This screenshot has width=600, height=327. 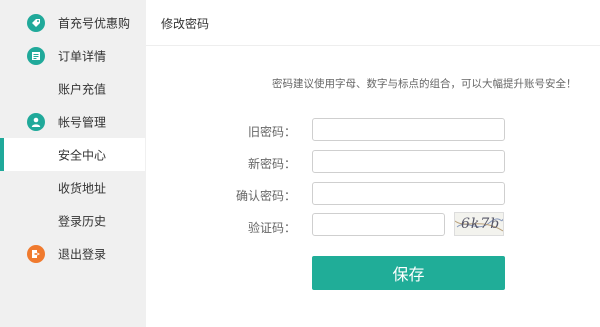 What do you see at coordinates (36, 121) in the screenshot?
I see `user-icon` at bounding box center [36, 121].